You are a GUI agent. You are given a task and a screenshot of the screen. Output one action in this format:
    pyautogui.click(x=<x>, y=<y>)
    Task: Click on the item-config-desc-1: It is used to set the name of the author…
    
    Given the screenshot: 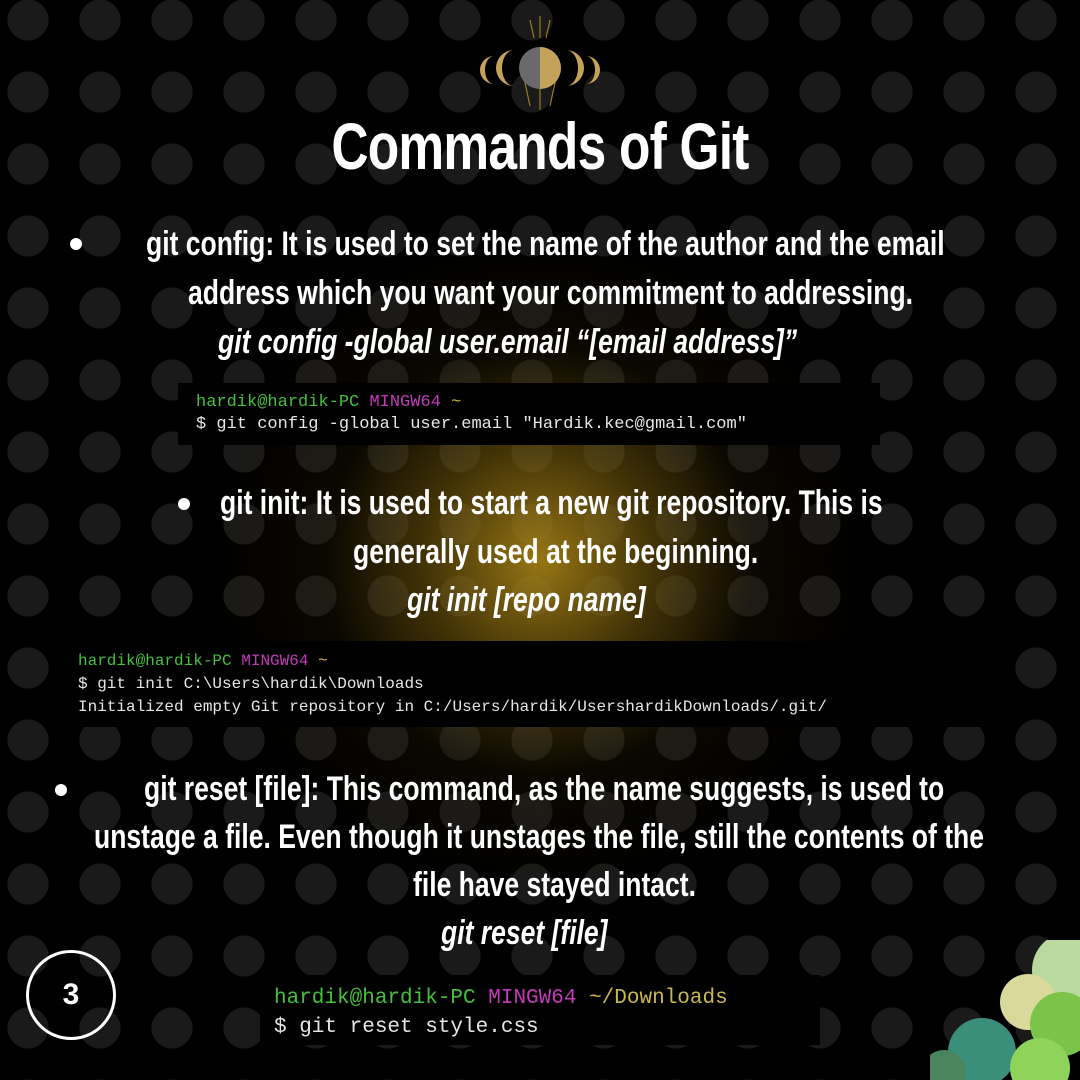 What is the action you would take?
    pyautogui.click(x=613, y=244)
    